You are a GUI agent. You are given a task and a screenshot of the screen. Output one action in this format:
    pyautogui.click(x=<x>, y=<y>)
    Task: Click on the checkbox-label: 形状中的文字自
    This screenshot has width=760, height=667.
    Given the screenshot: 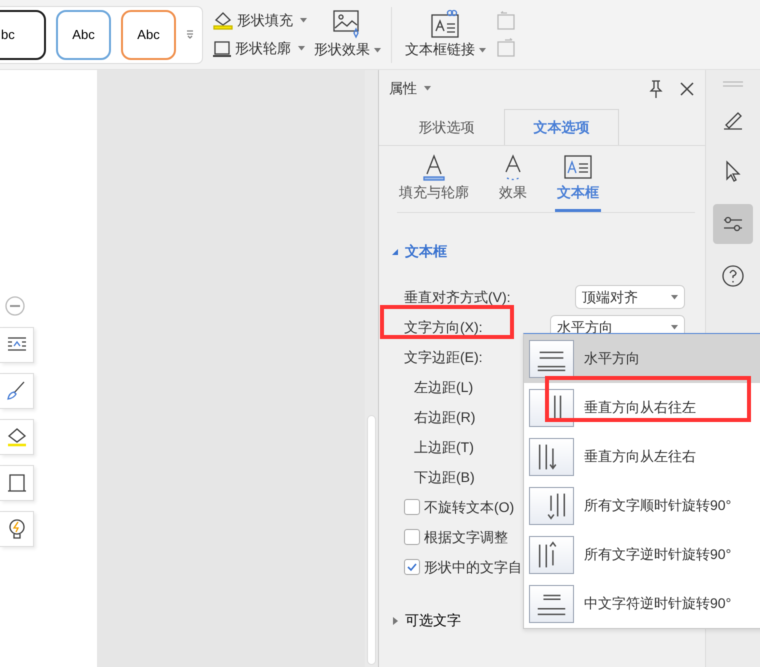 What is the action you would take?
    pyautogui.click(x=473, y=567)
    